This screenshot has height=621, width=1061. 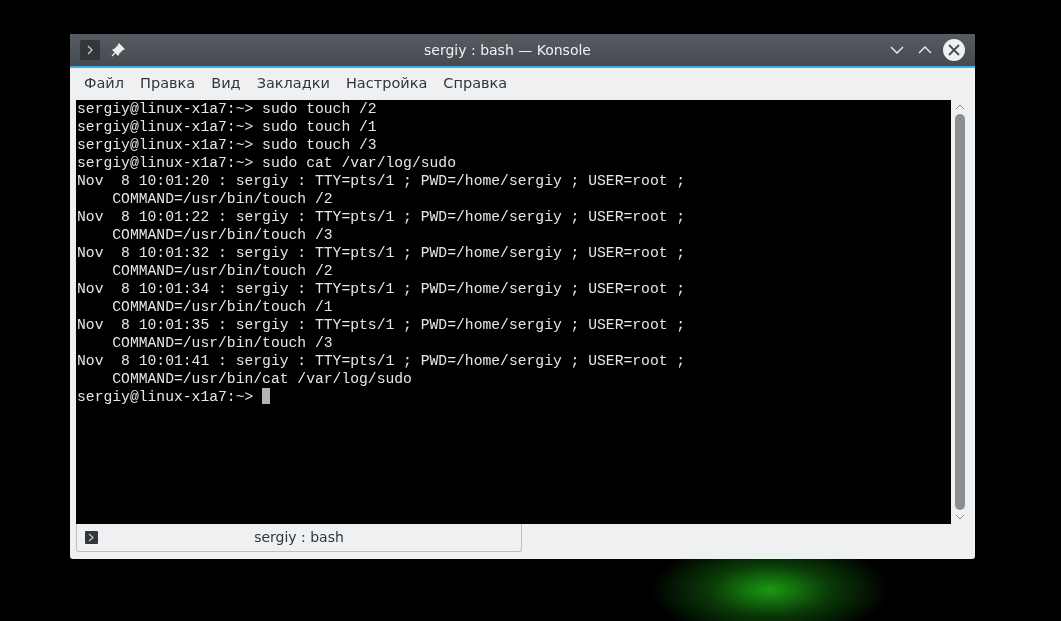 I want to click on menu-item: Правка, so click(x=168, y=84).